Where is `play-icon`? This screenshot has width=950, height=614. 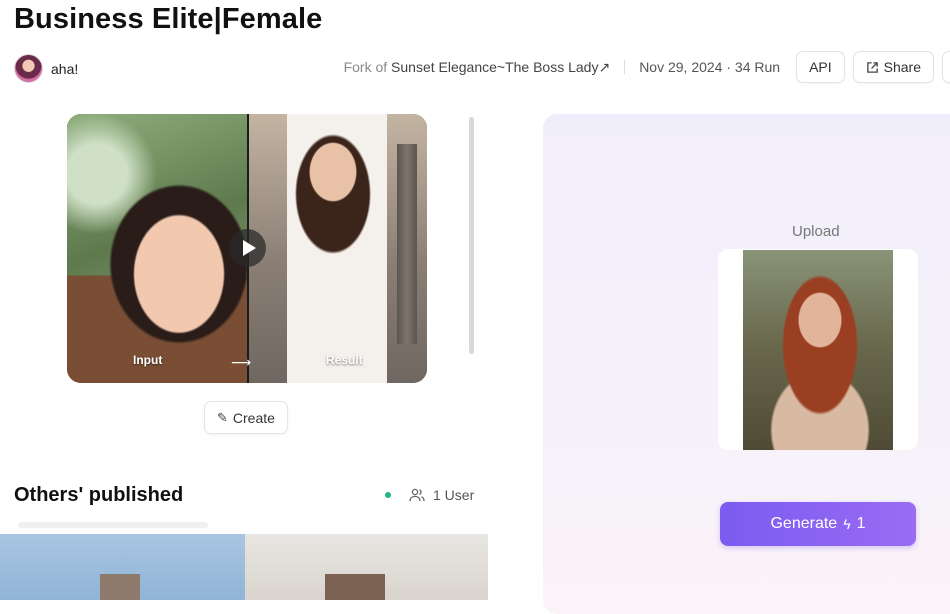
play-icon is located at coordinates (249, 248).